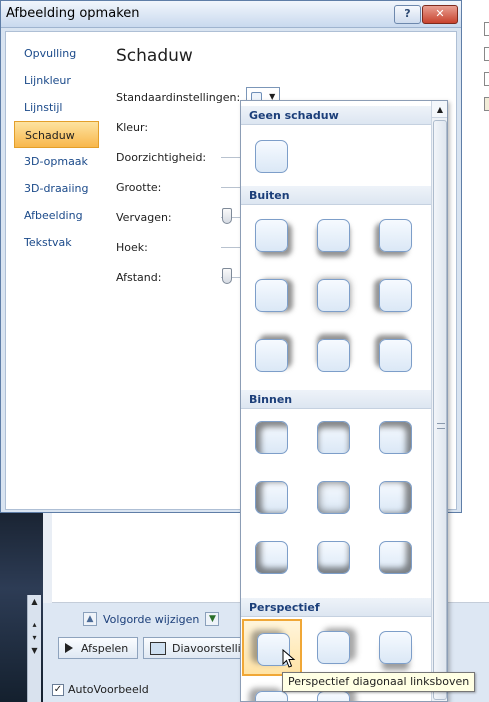 The image size is (489, 702). Describe the element at coordinates (440, 410) in the screenshot. I see `scrollbar-thumb` at that location.